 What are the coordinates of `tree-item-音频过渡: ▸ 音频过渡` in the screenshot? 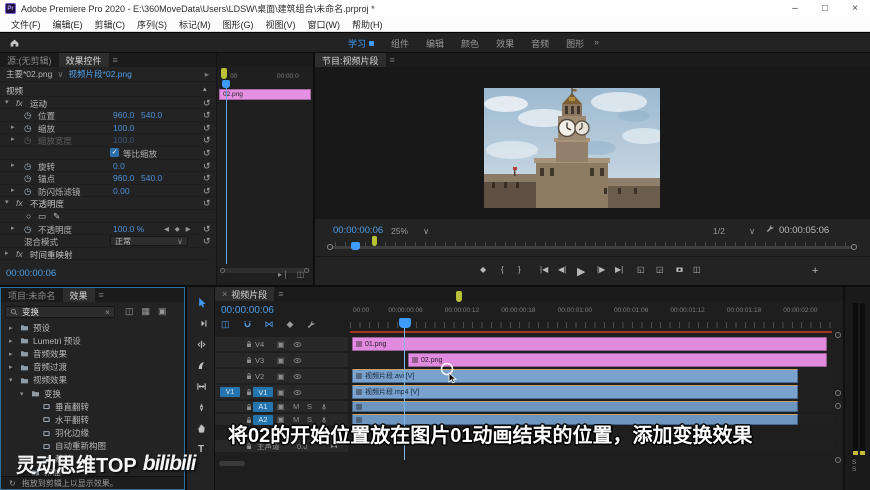 It's located at (92, 367).